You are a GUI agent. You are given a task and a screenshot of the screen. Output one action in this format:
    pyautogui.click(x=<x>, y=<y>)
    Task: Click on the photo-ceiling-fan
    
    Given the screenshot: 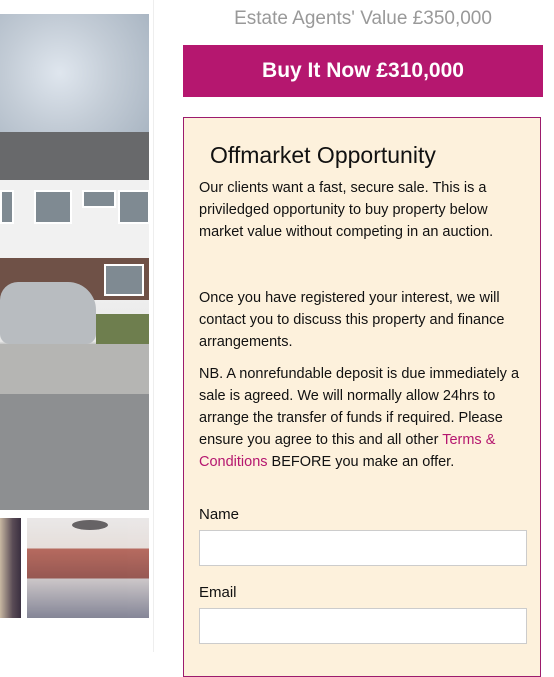 What is the action you would take?
    pyautogui.click(x=90, y=525)
    